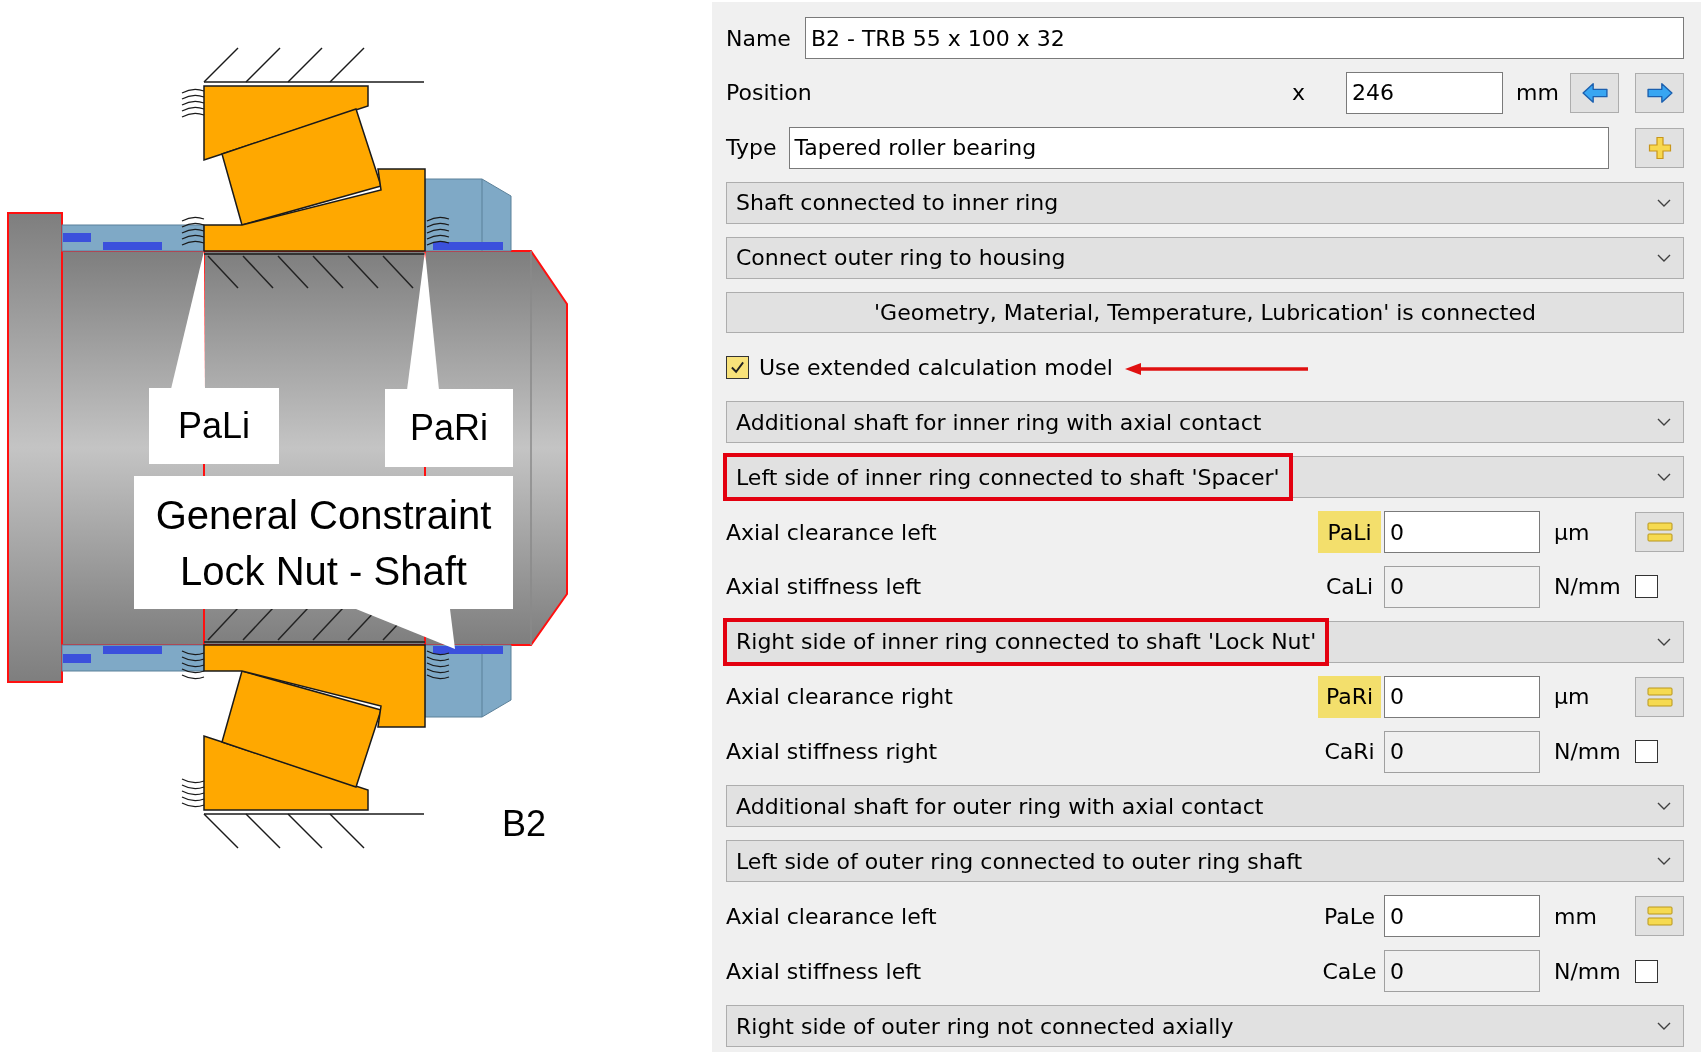 This screenshot has width=1704, height=1058. What do you see at coordinates (832, 752) in the screenshot?
I see `field-label: Axial stiffness right` at bounding box center [832, 752].